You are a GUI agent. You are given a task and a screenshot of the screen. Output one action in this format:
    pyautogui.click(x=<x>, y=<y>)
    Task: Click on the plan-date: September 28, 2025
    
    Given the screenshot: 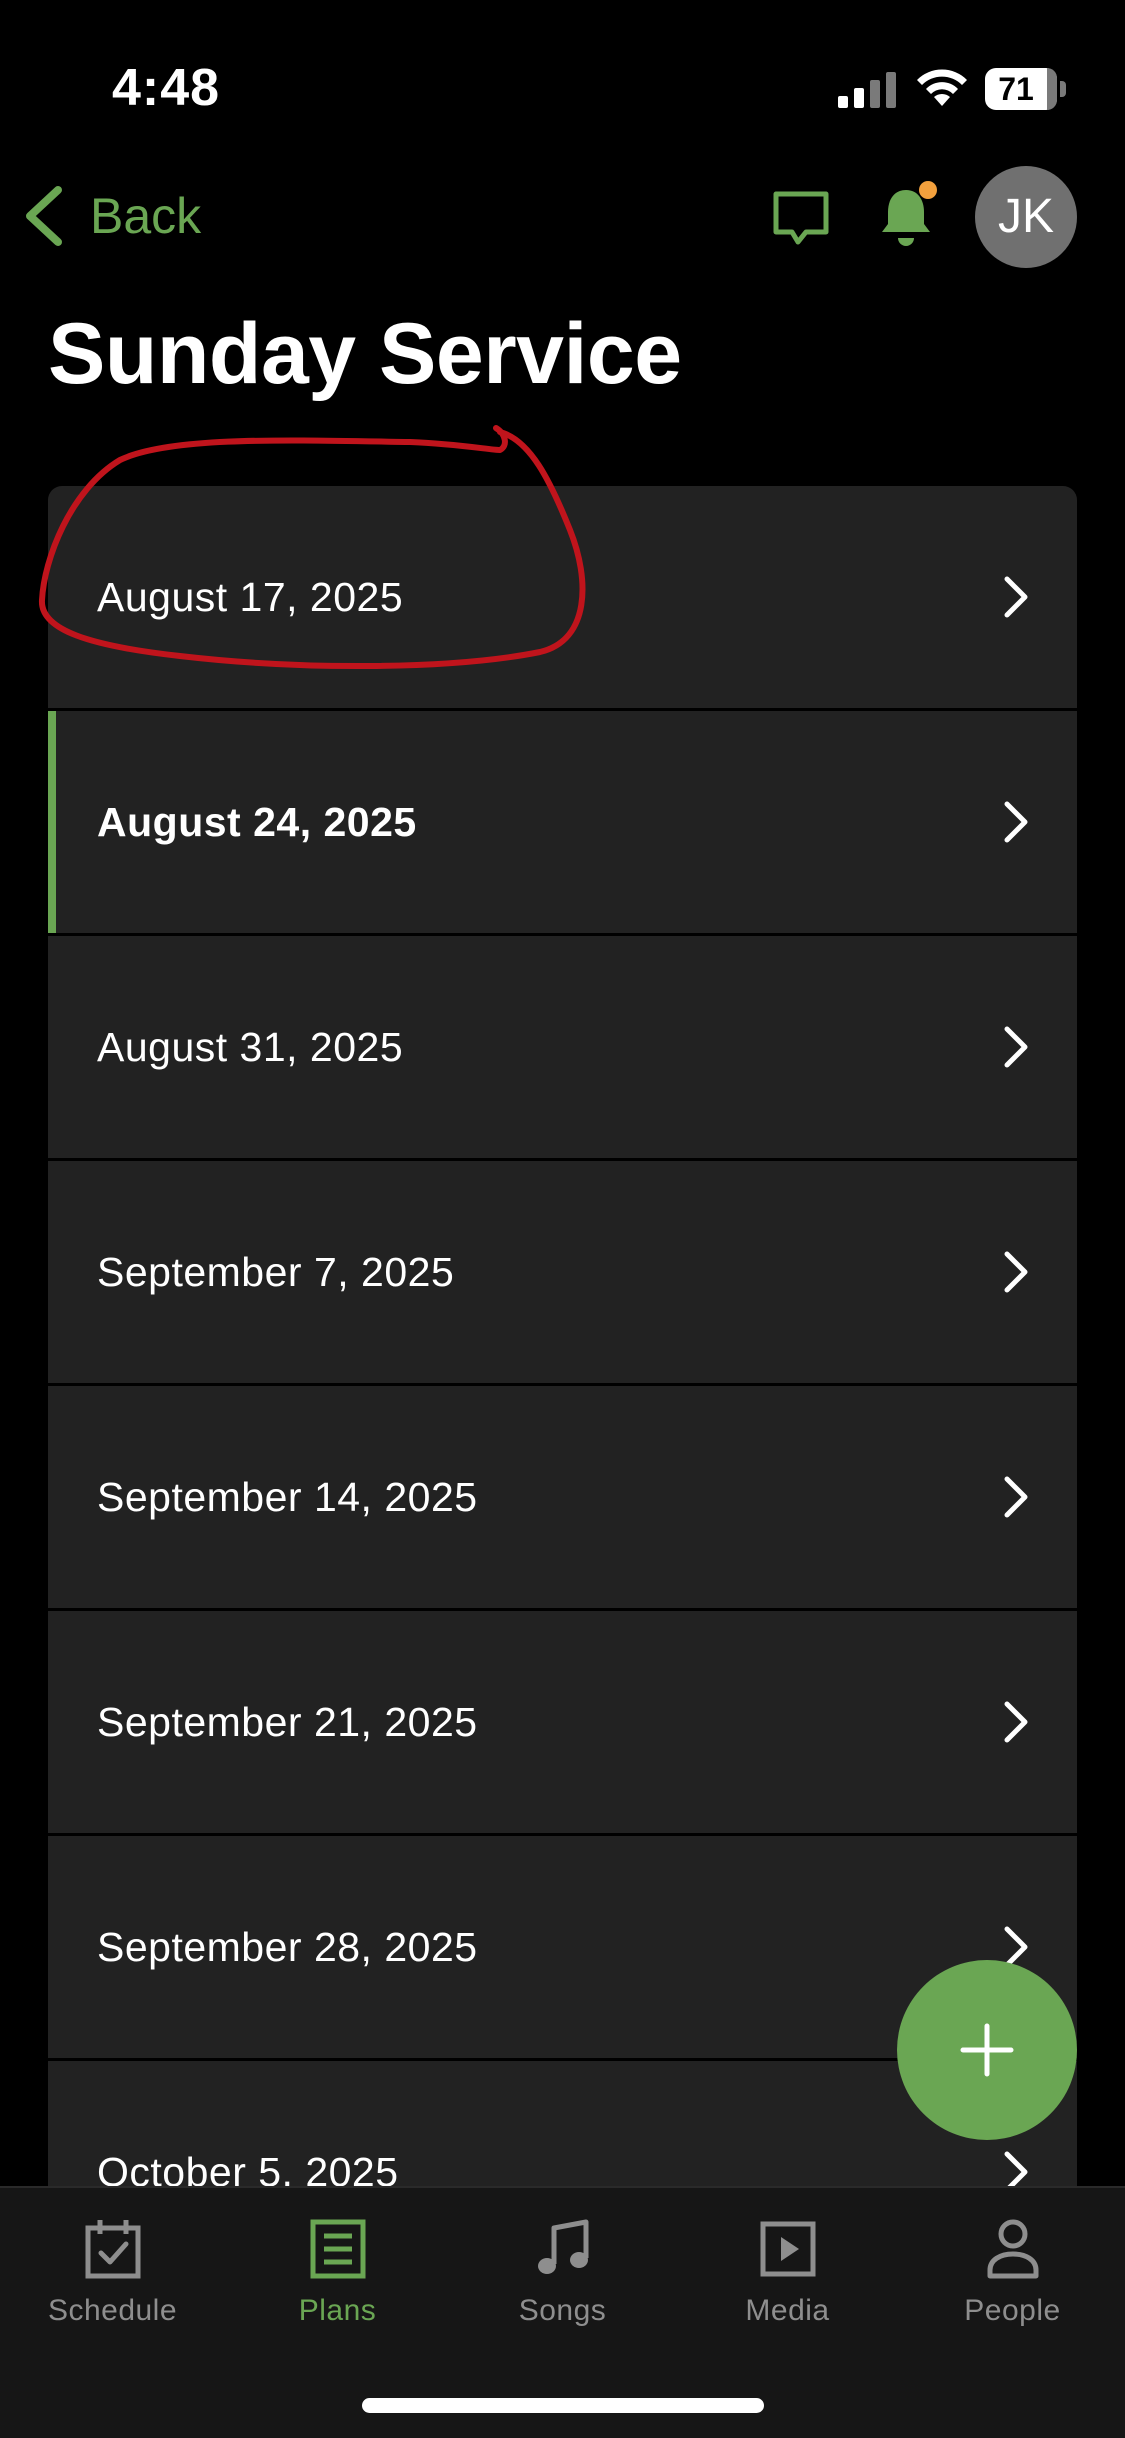 What is the action you would take?
    pyautogui.click(x=287, y=1947)
    